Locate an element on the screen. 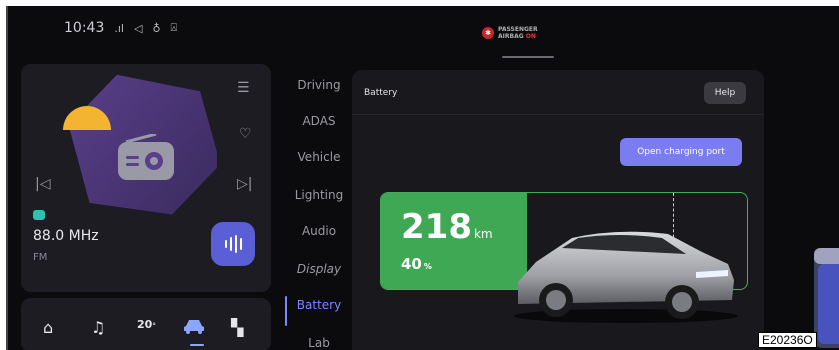 This screenshot has height=350, width=839. heart-icon: ♡ is located at coordinates (245, 134).